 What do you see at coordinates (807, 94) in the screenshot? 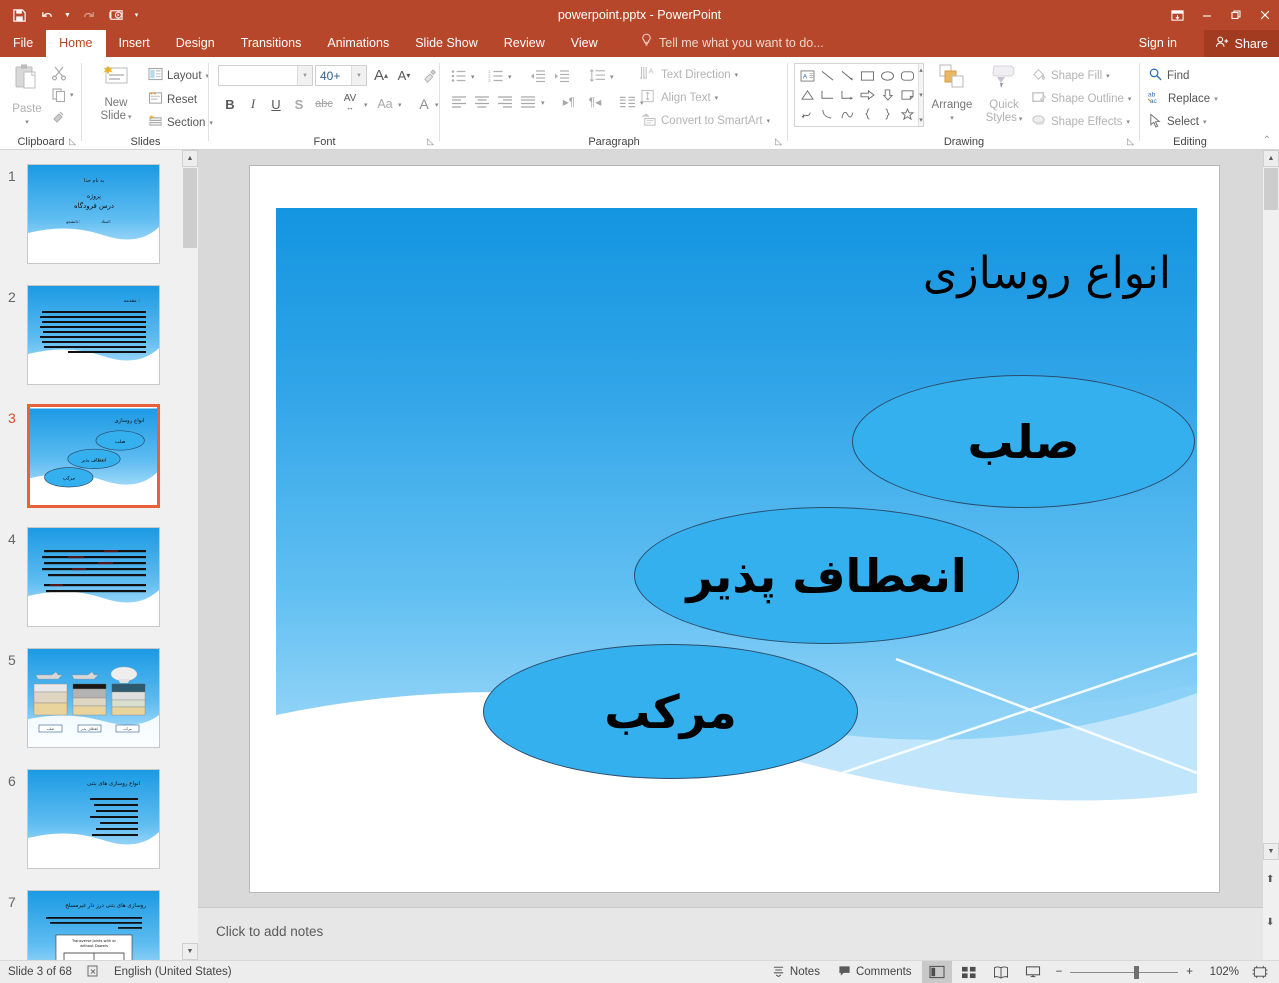
I see `shape-triangle-icon` at bounding box center [807, 94].